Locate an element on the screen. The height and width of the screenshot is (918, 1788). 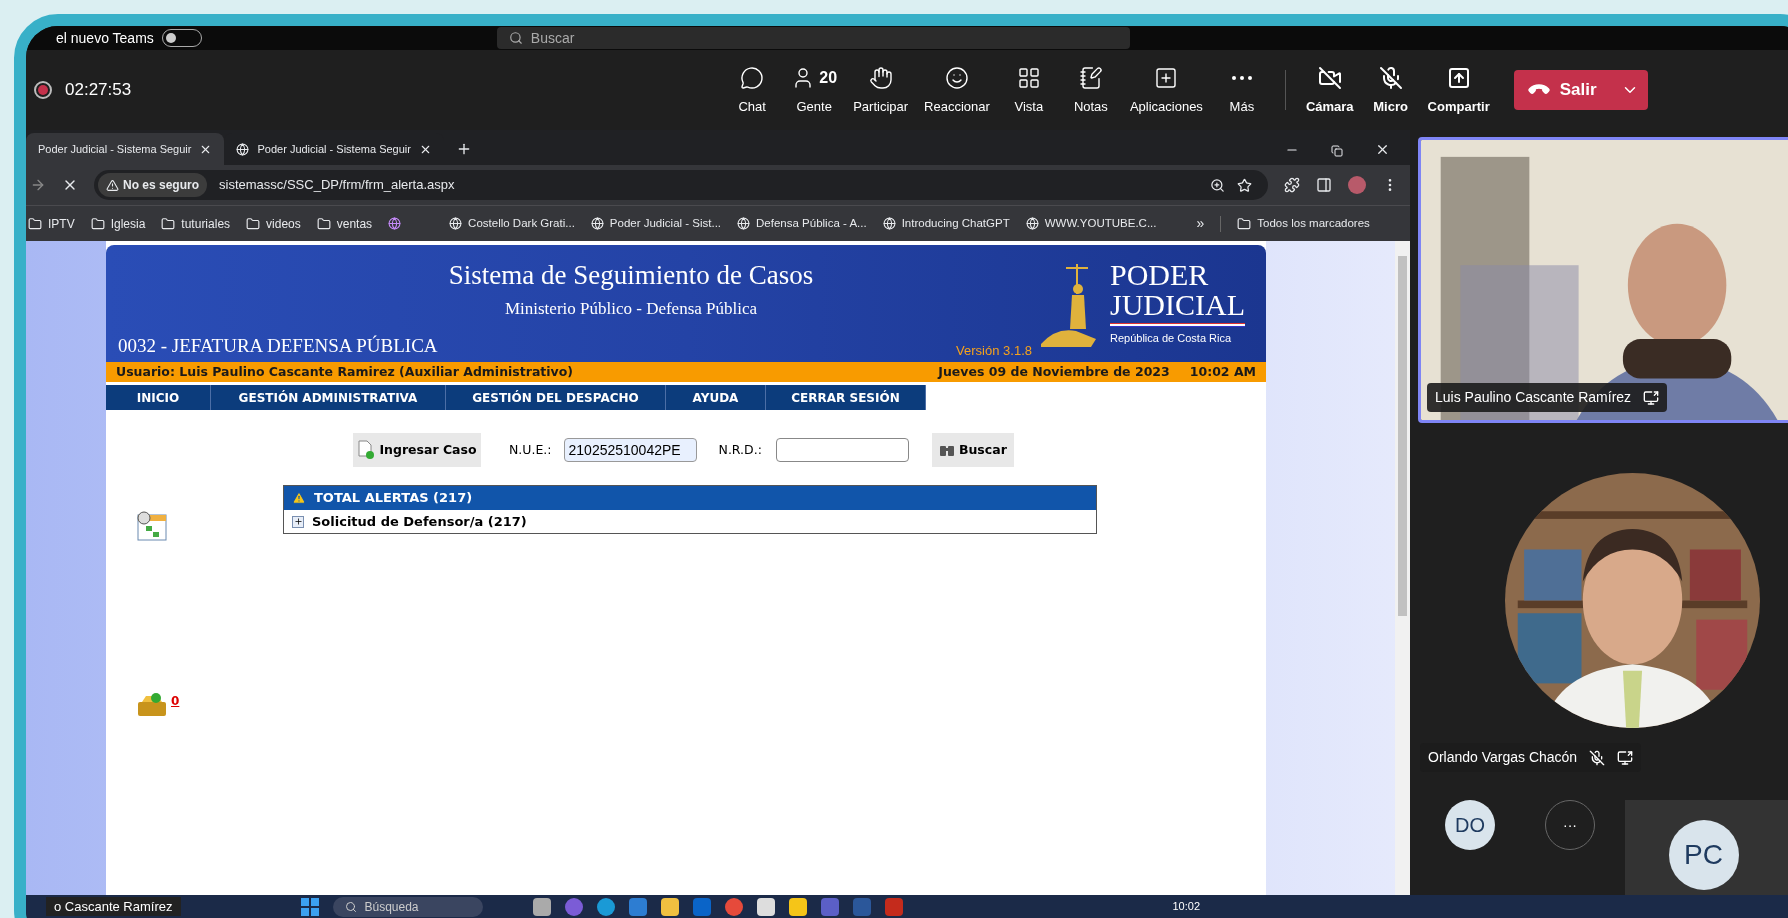
bookmark-folder: IPTV is located at coordinates (51, 223).